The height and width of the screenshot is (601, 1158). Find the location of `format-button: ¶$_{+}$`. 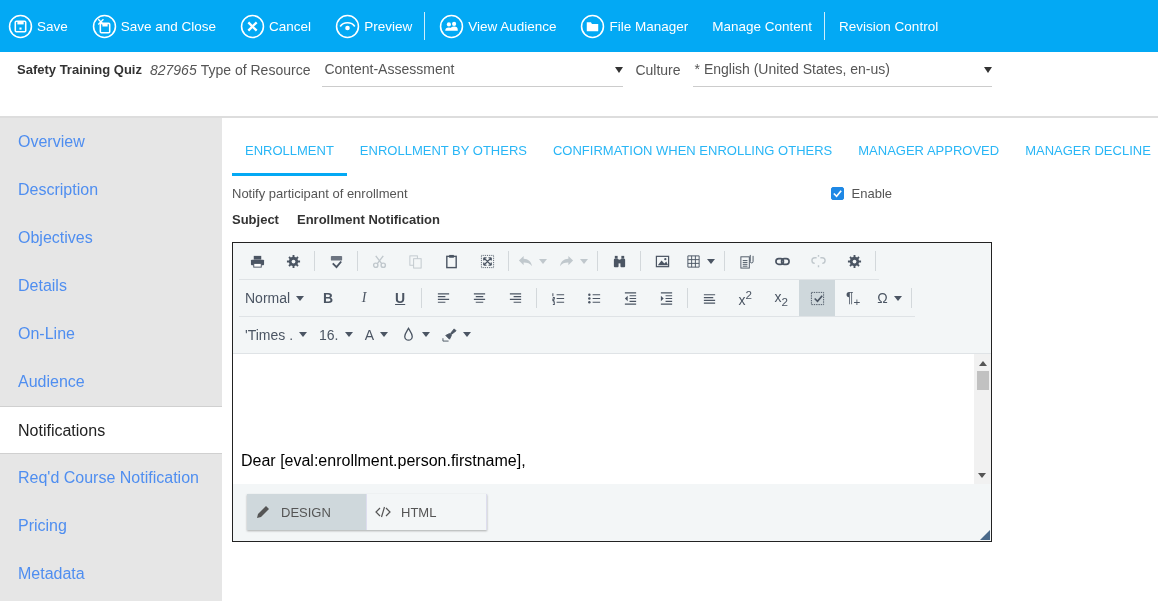

format-button: ¶$_{+}$ is located at coordinates (853, 298).